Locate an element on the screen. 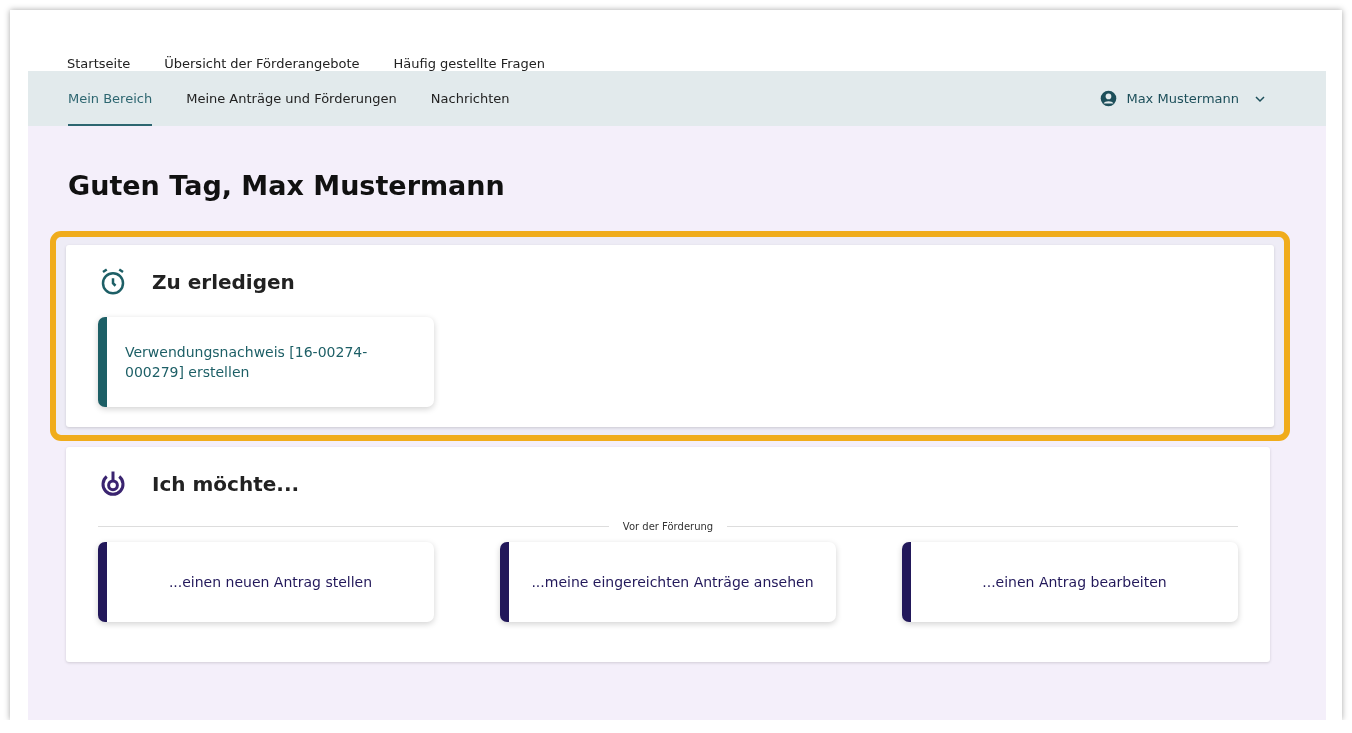 The image size is (1352, 733). nav-link: Startseite is located at coordinates (99, 65).